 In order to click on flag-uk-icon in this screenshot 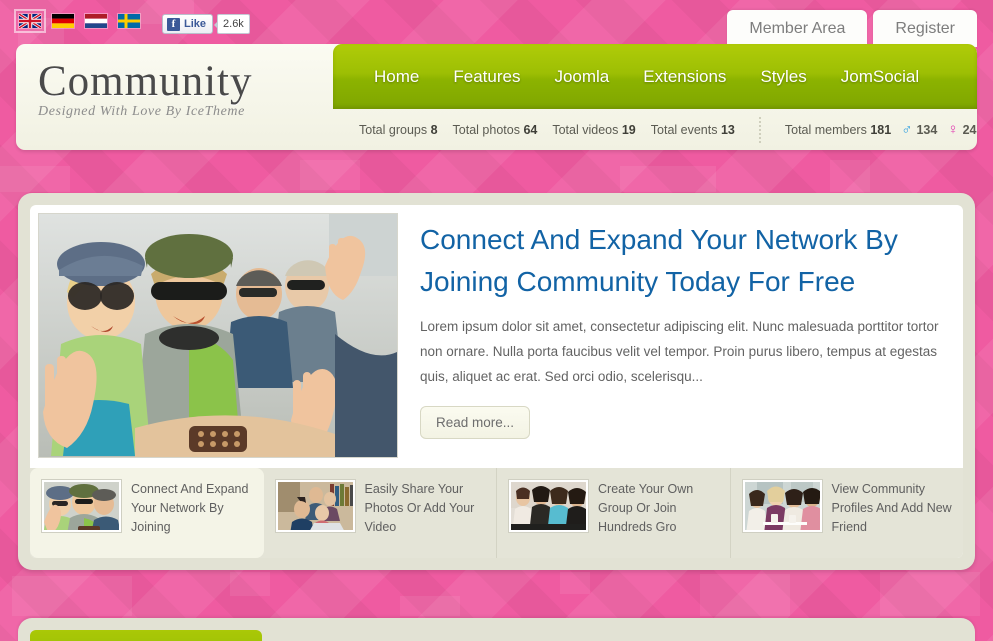, I will do `click(30, 21)`.